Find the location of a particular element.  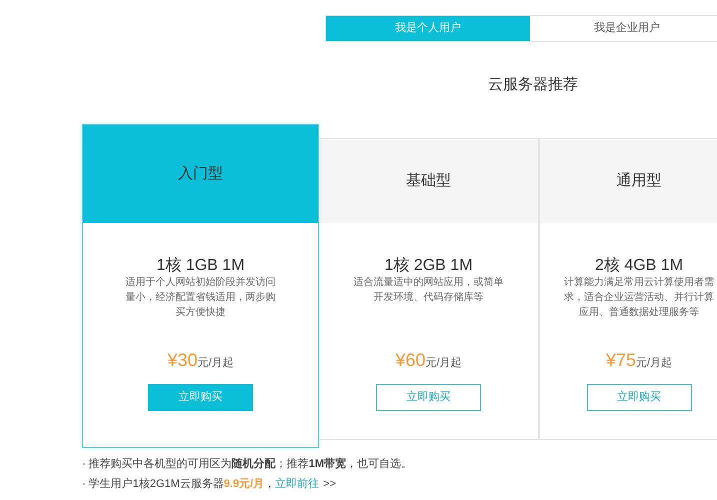

note-text: · 学生用户1核2G1M云服务器 is located at coordinates (153, 484).